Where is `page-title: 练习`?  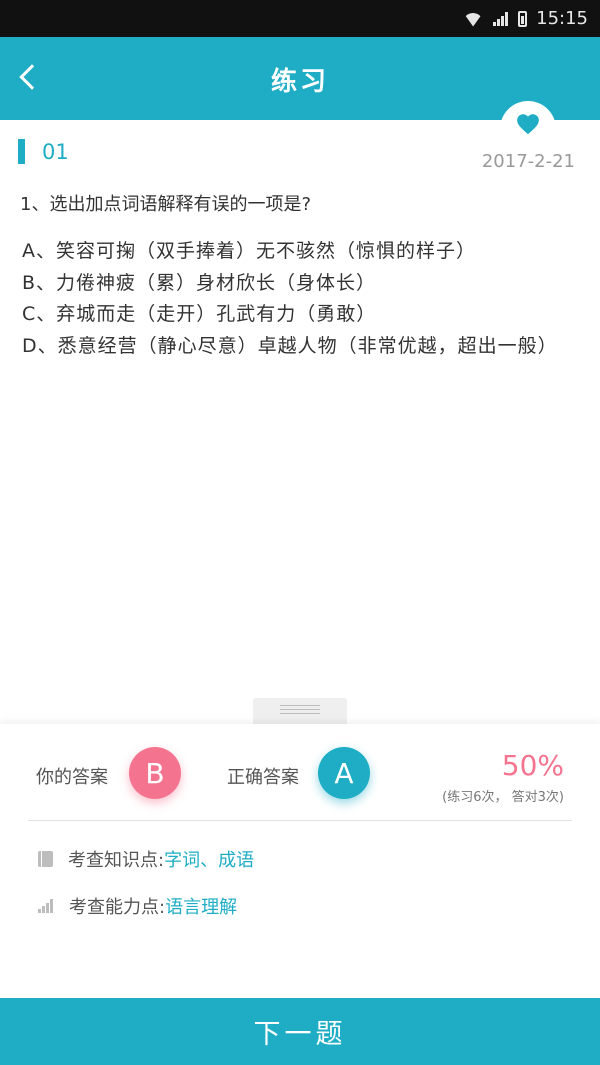 page-title: 练习 is located at coordinates (299, 82).